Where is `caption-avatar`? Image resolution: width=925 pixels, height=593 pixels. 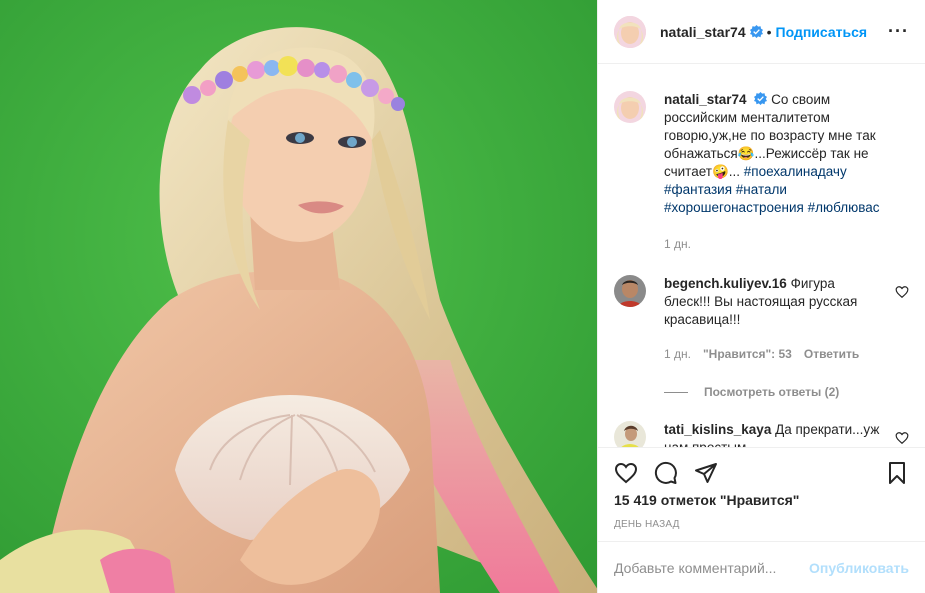
caption-avatar is located at coordinates (630, 107).